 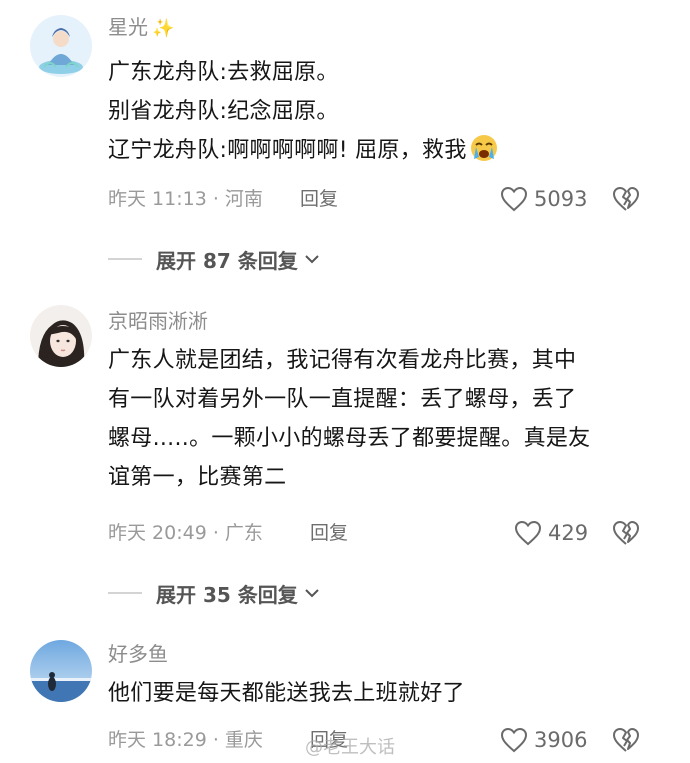 I want to click on comment-meta: 昨天 11:13 · 河南 回复 5093, so click(x=389, y=199).